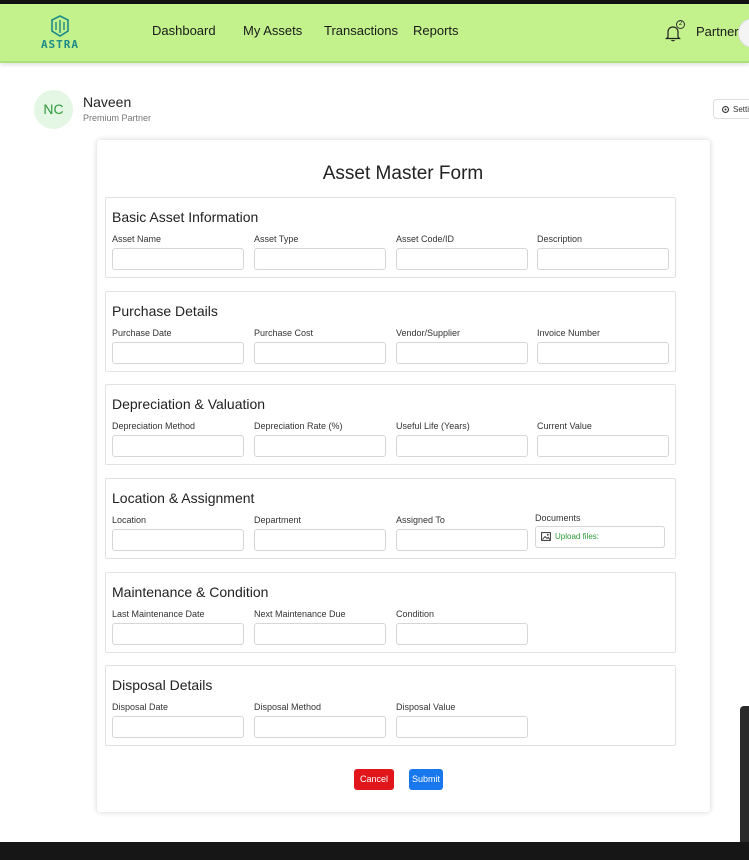 This screenshot has width=749, height=860. What do you see at coordinates (278, 520) in the screenshot?
I see `field-label: Department` at bounding box center [278, 520].